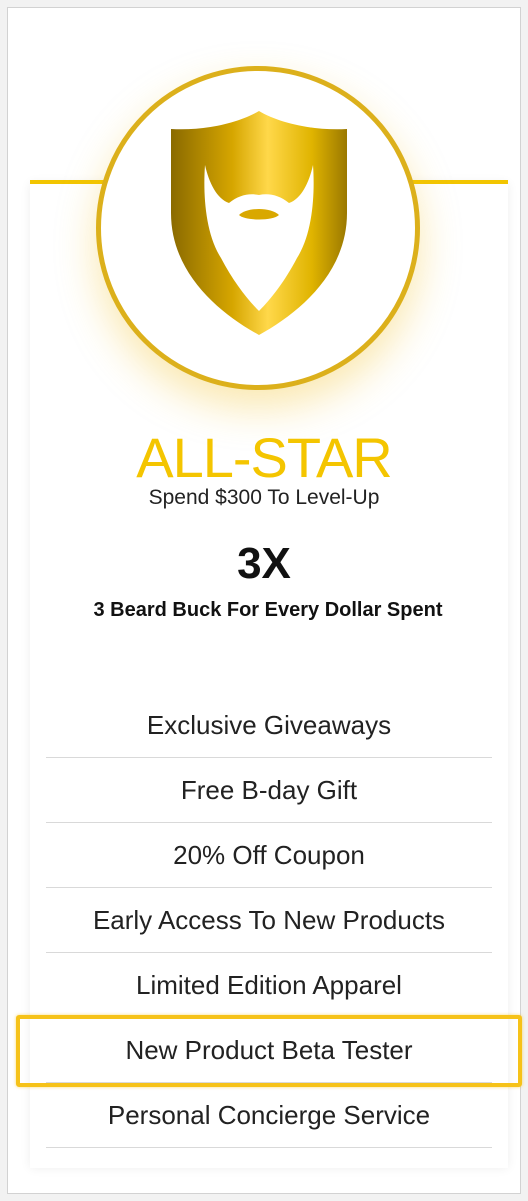 The width and height of the screenshot is (528, 1201). I want to click on beard-shield-icon, so click(259, 223).